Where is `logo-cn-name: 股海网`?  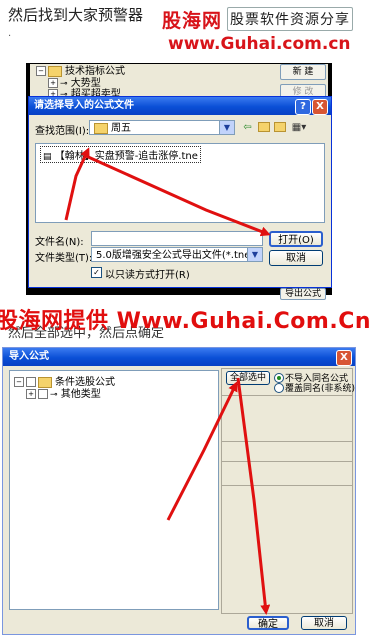
logo-cn-name: 股海网 is located at coordinates (192, 21).